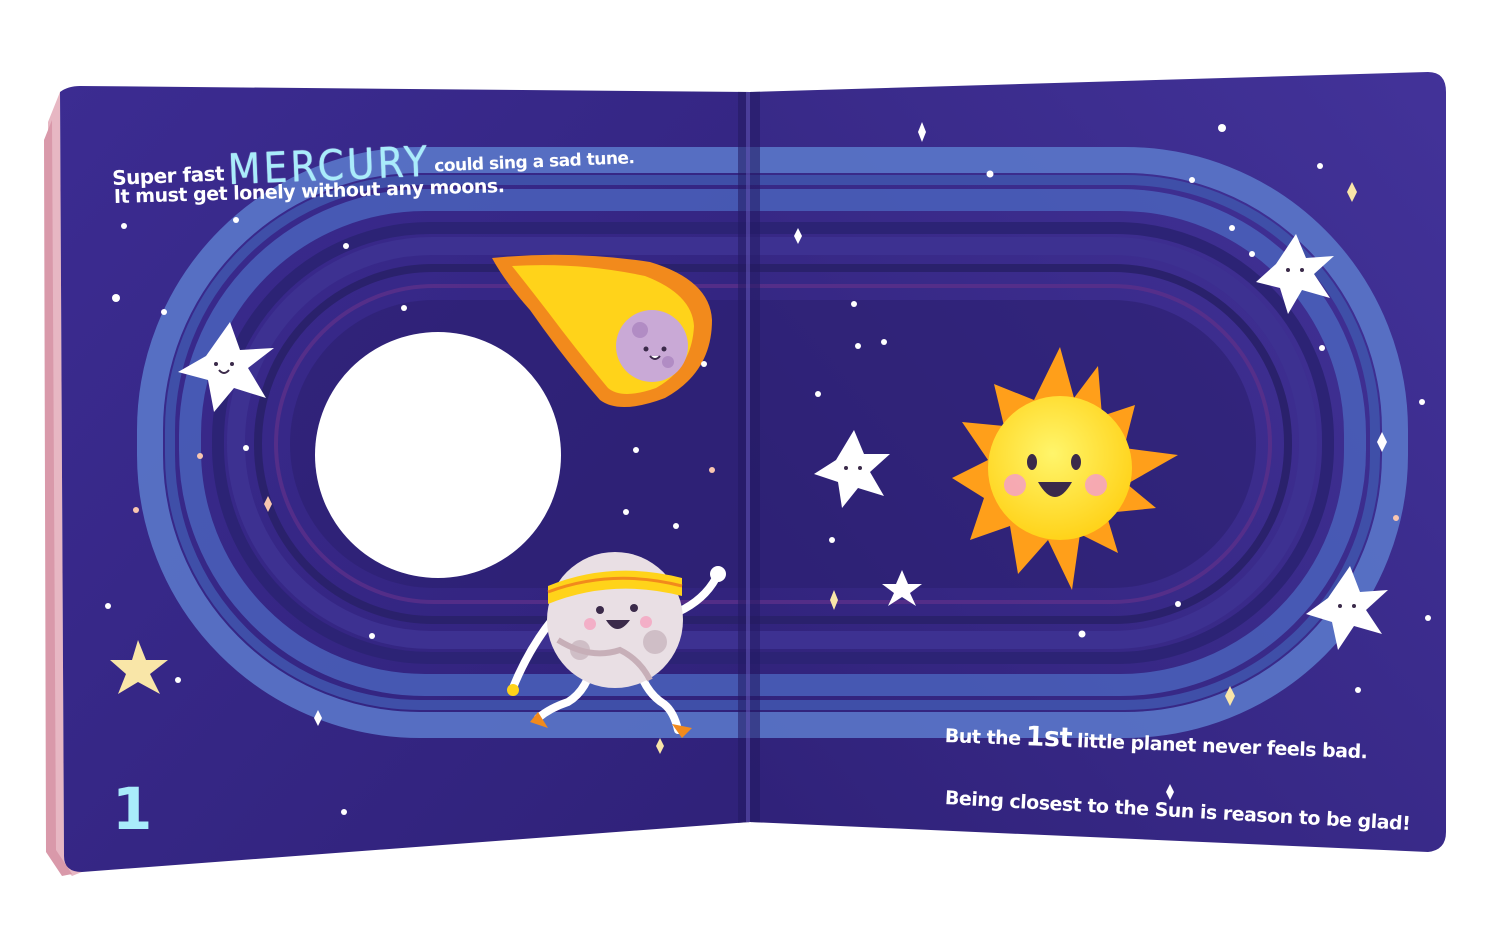 This screenshot has width=1500, height=952. Describe the element at coordinates (534, 162) in the screenshot. I see `intro-rest-text: could sing a sad tune.` at that location.